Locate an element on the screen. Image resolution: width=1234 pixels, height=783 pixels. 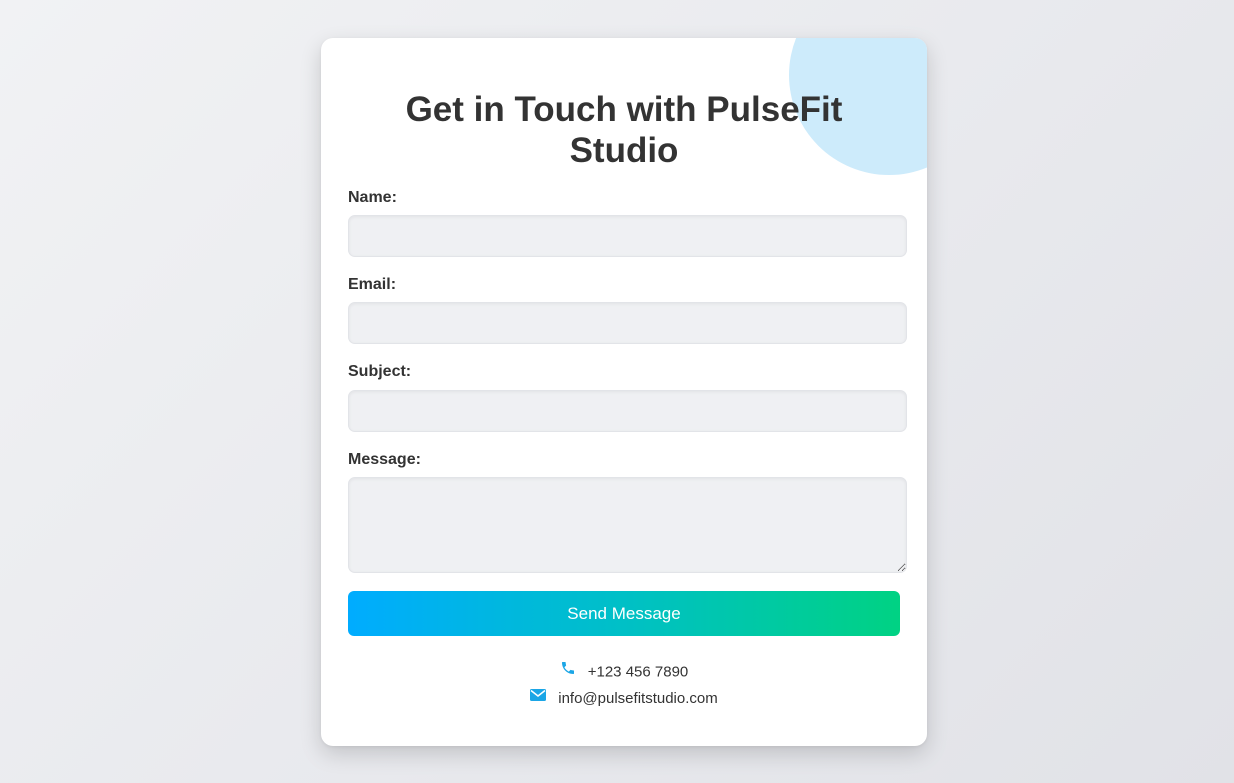
phone-icon is located at coordinates (568, 670).